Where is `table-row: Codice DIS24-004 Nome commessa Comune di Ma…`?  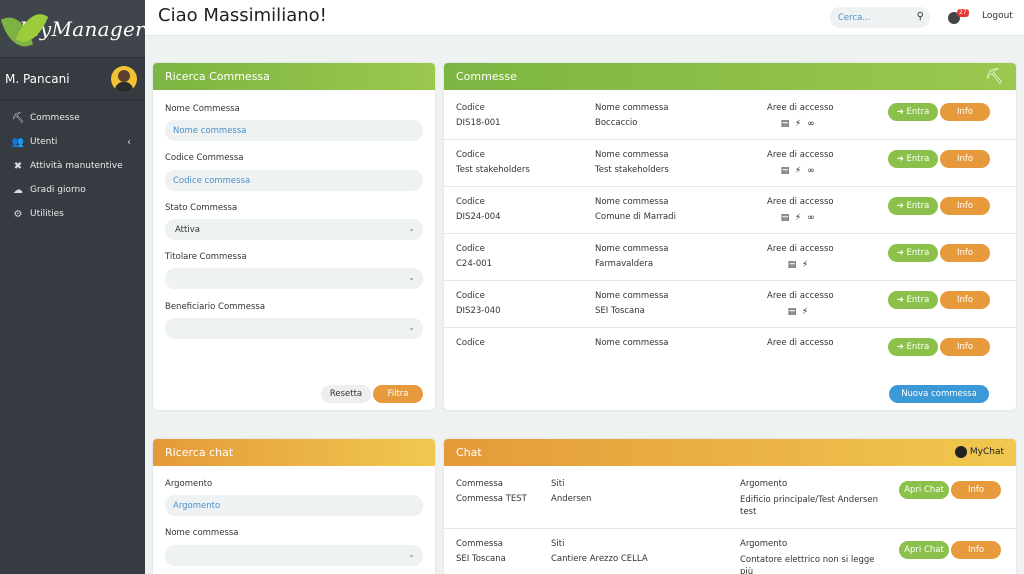 table-row: Codice DIS24-004 Nome commessa Comune di Ma… is located at coordinates (730, 210).